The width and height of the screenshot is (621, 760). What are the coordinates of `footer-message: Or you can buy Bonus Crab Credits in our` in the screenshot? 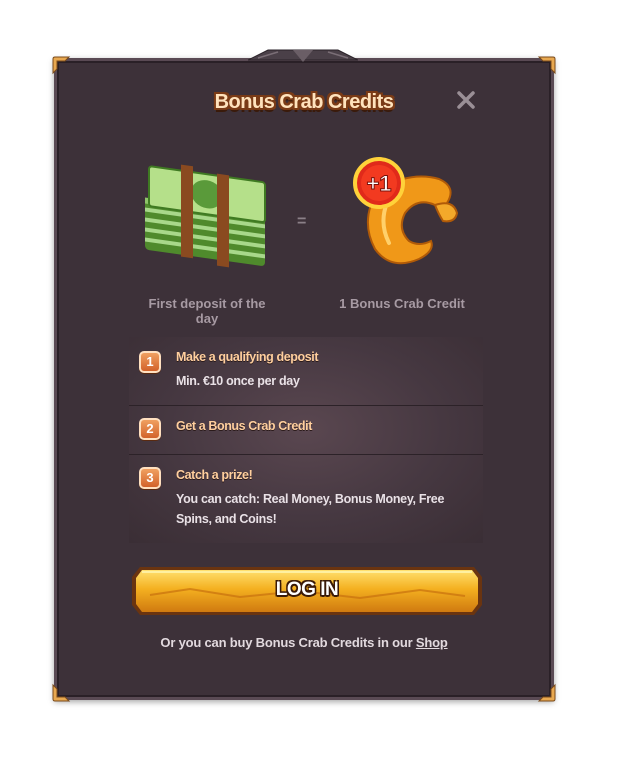 It's located at (288, 642).